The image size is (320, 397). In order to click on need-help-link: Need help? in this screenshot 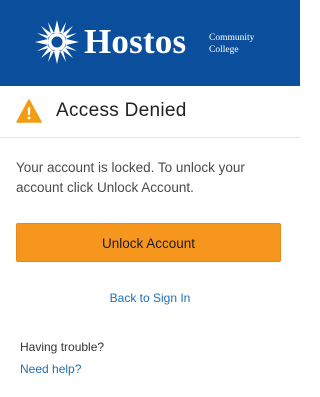, I will do `click(50, 369)`.